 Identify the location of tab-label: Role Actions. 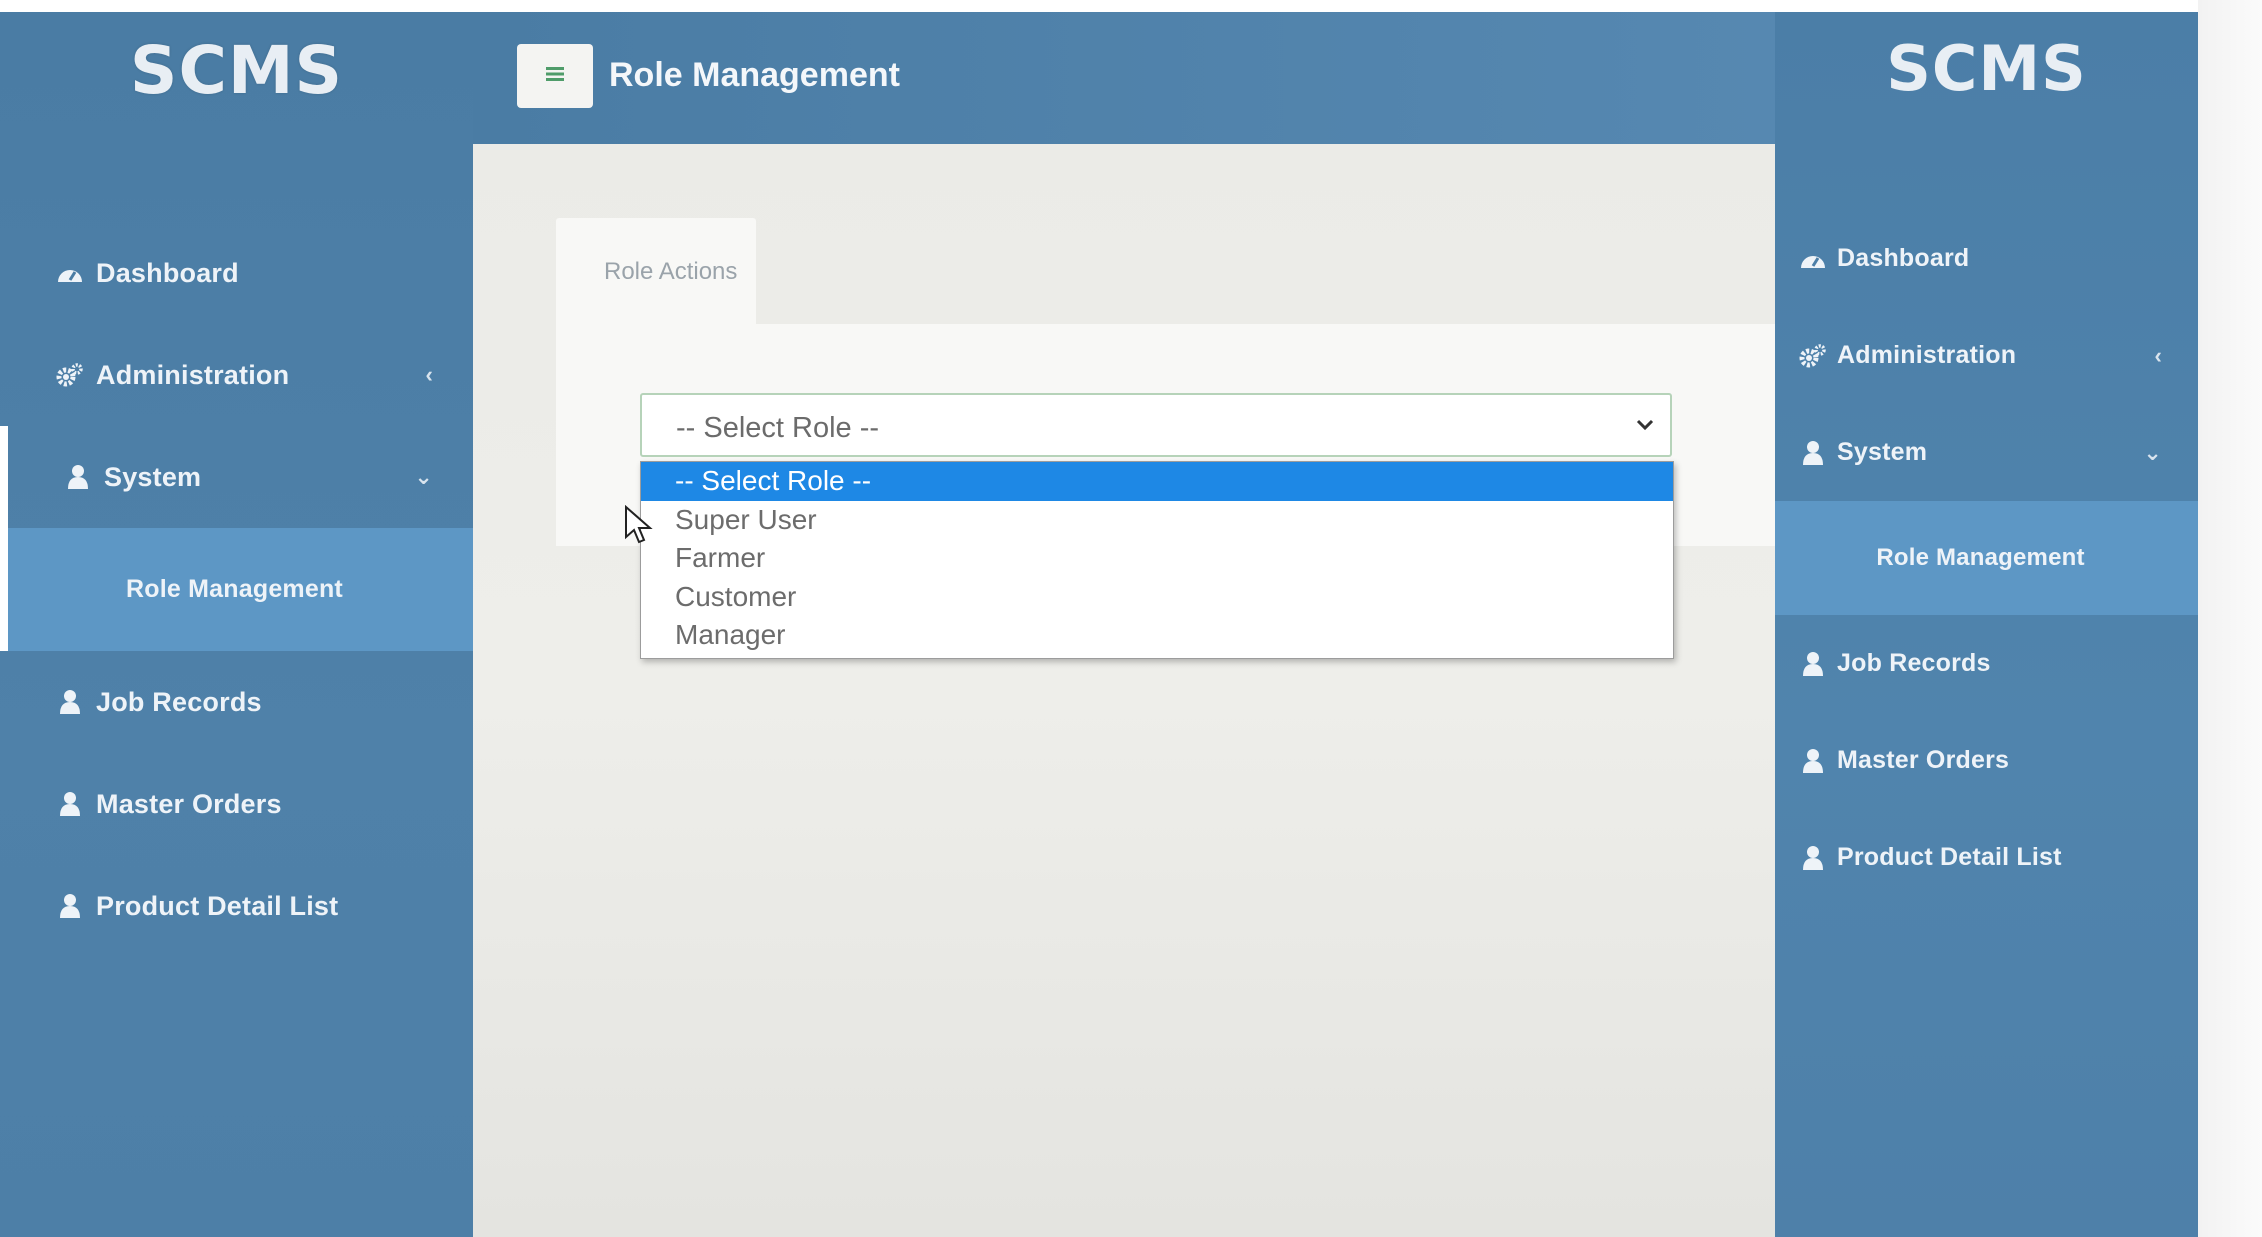
(671, 271).